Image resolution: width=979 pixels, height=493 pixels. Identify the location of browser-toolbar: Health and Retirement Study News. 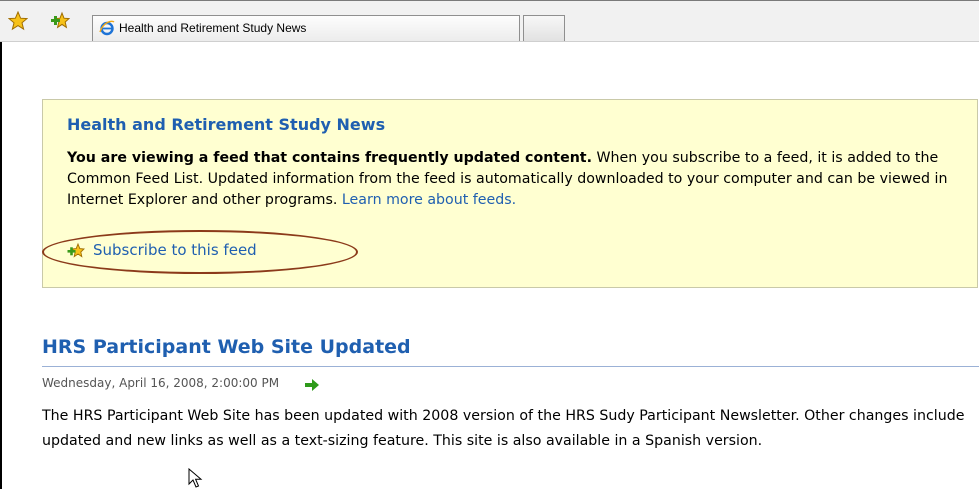
(489, 21).